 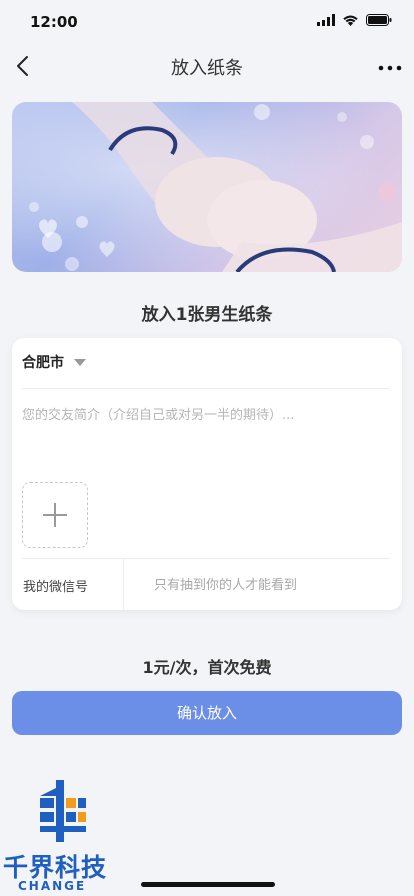 What do you see at coordinates (207, 713) in the screenshot?
I see `confirm-button: 确认放入` at bounding box center [207, 713].